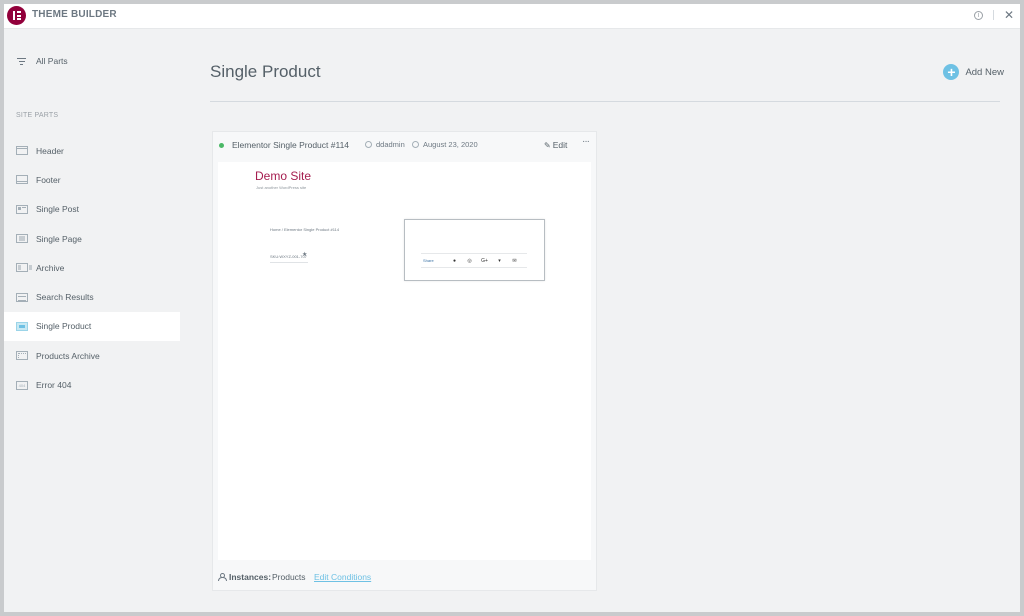 The width and height of the screenshot is (1024, 616). What do you see at coordinates (50, 150) in the screenshot?
I see `sidebar-item-label: Header` at bounding box center [50, 150].